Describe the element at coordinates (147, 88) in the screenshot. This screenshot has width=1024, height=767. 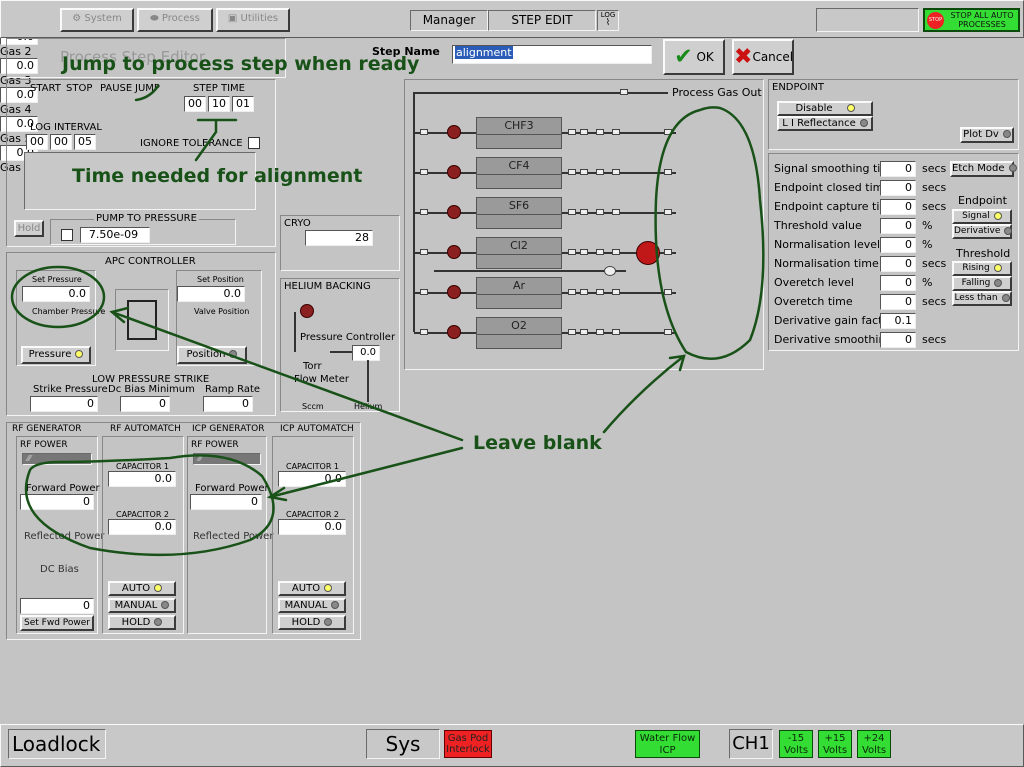
I see `jump-label: JUMP` at that location.